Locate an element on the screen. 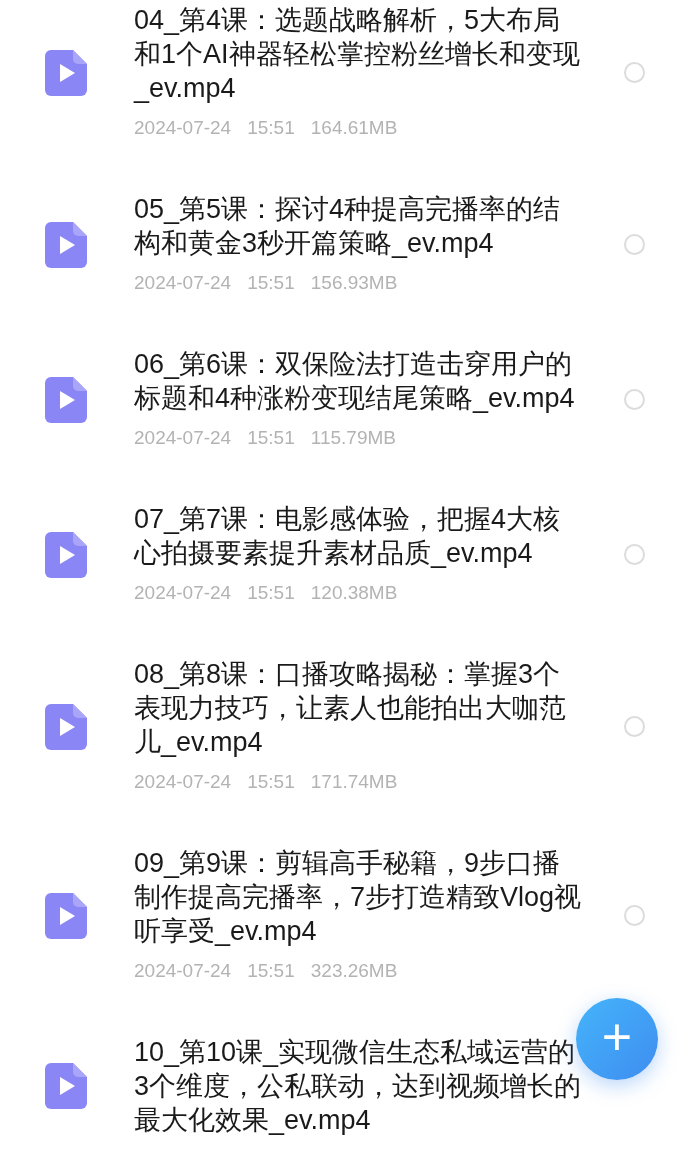 The image size is (684, 1161). file-size: 323.26MB is located at coordinates (354, 971).